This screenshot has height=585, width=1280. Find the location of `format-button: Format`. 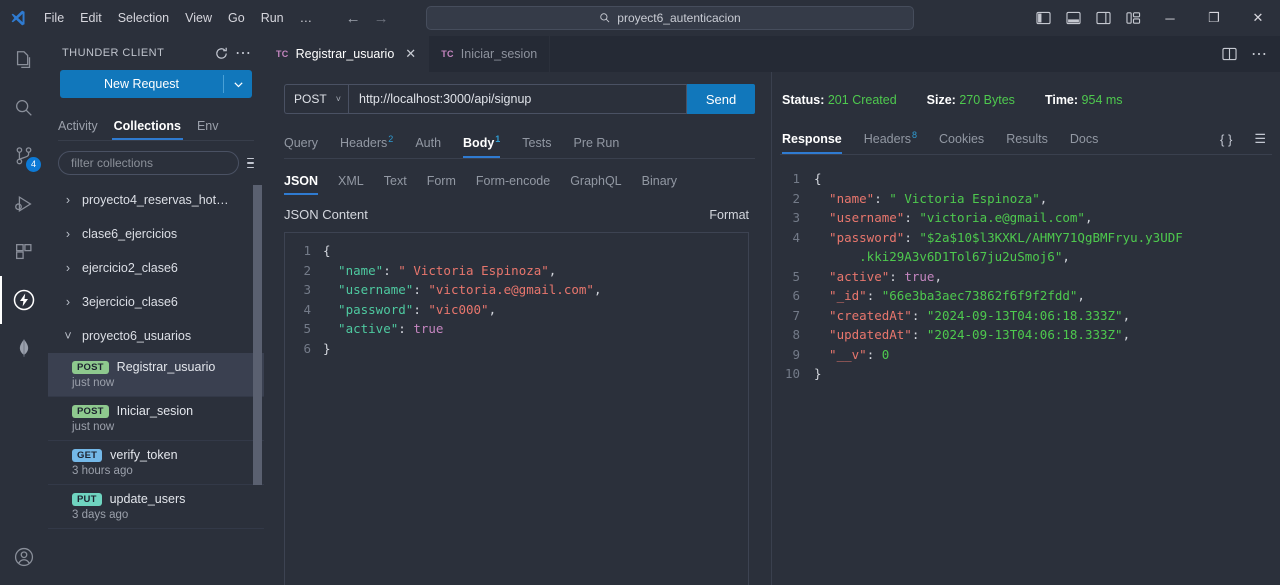

format-button: Format is located at coordinates (729, 215).